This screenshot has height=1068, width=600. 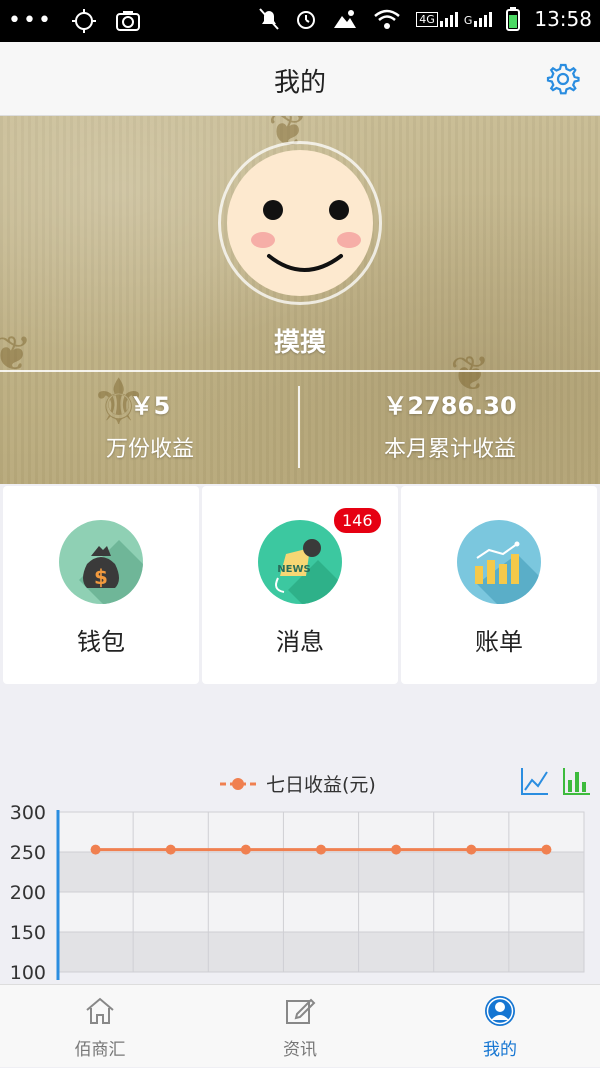 I want to click on app-header: 我的, so click(x=300, y=79).